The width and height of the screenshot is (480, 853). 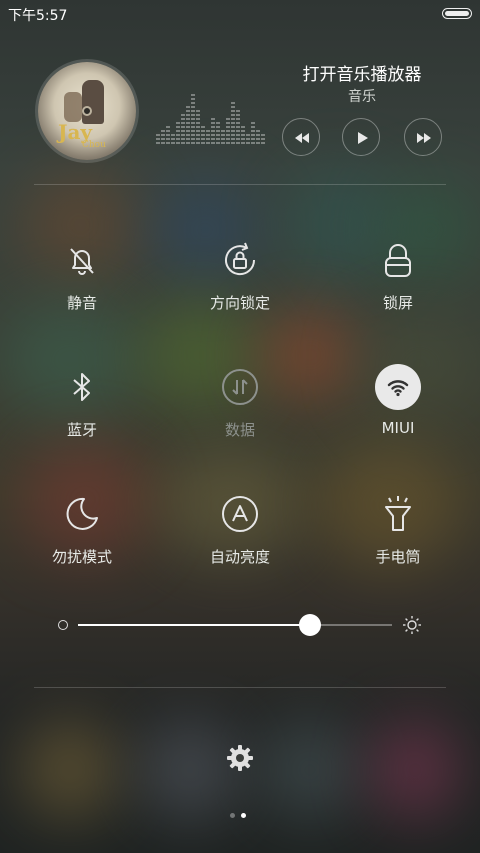 I want to click on equalizer-visualizer, so click(x=210, y=111).